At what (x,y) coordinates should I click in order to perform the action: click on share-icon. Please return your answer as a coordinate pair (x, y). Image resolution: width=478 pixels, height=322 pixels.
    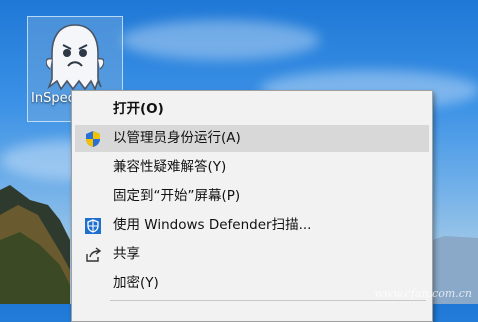
    Looking at the image, I should click on (94, 254).